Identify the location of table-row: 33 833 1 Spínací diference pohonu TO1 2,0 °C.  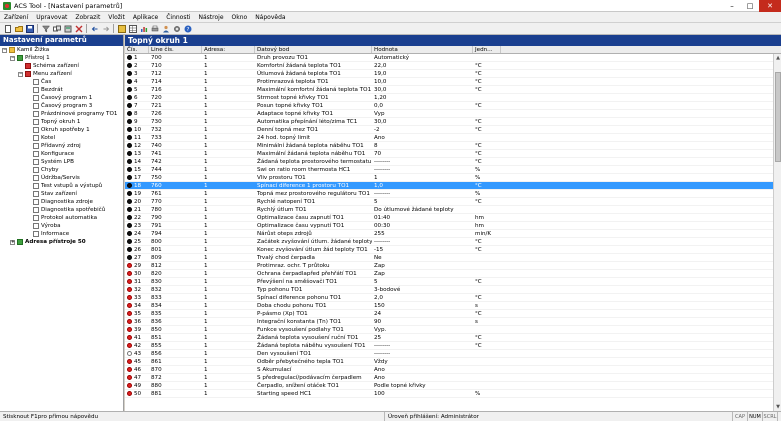
(453, 298).